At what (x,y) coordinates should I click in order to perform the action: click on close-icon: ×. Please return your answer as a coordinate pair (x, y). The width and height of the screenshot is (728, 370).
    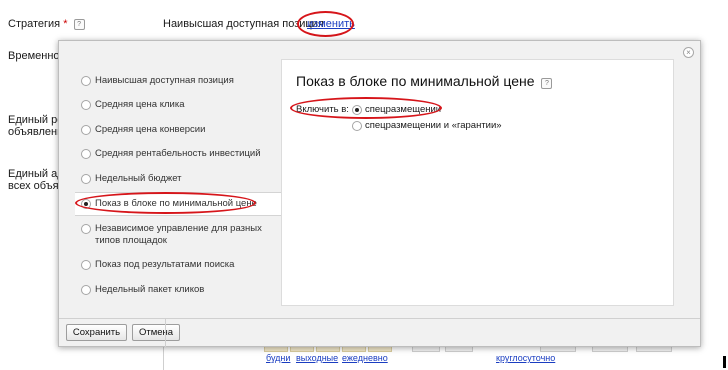
    Looking at the image, I should click on (688, 52).